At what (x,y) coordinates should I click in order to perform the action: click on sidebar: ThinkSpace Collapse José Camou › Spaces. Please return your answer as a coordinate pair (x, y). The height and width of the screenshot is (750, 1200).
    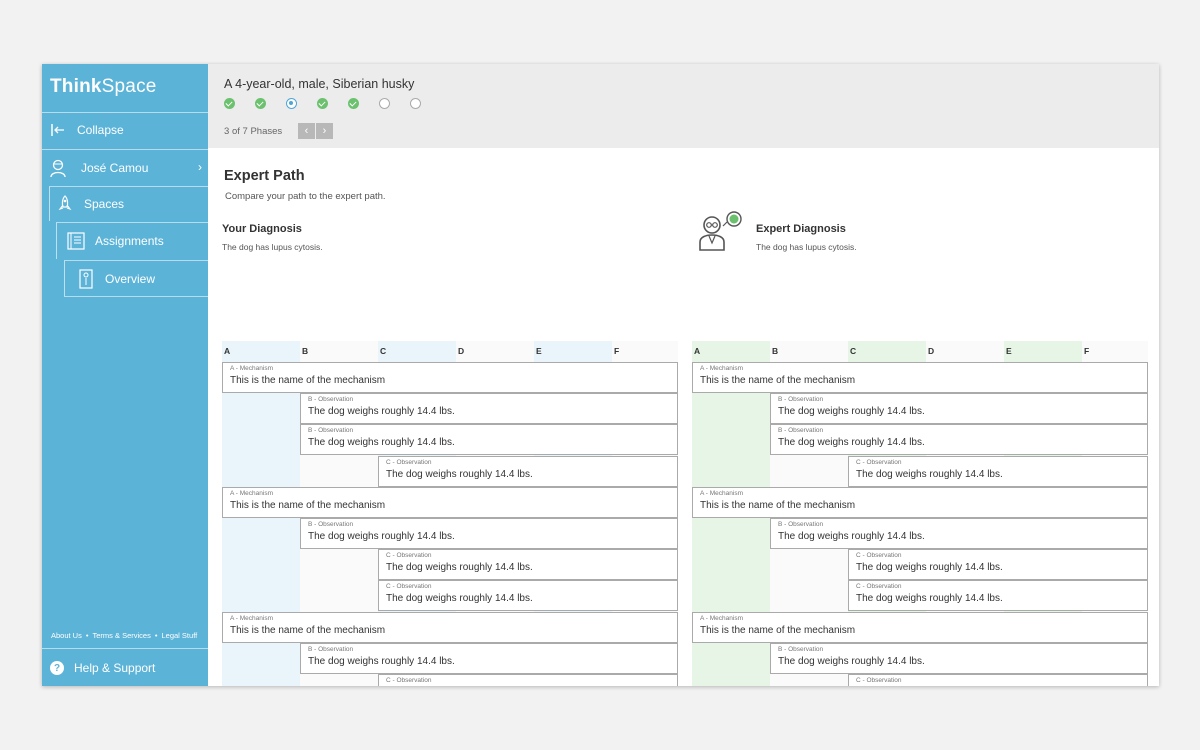
    Looking at the image, I should click on (125, 375).